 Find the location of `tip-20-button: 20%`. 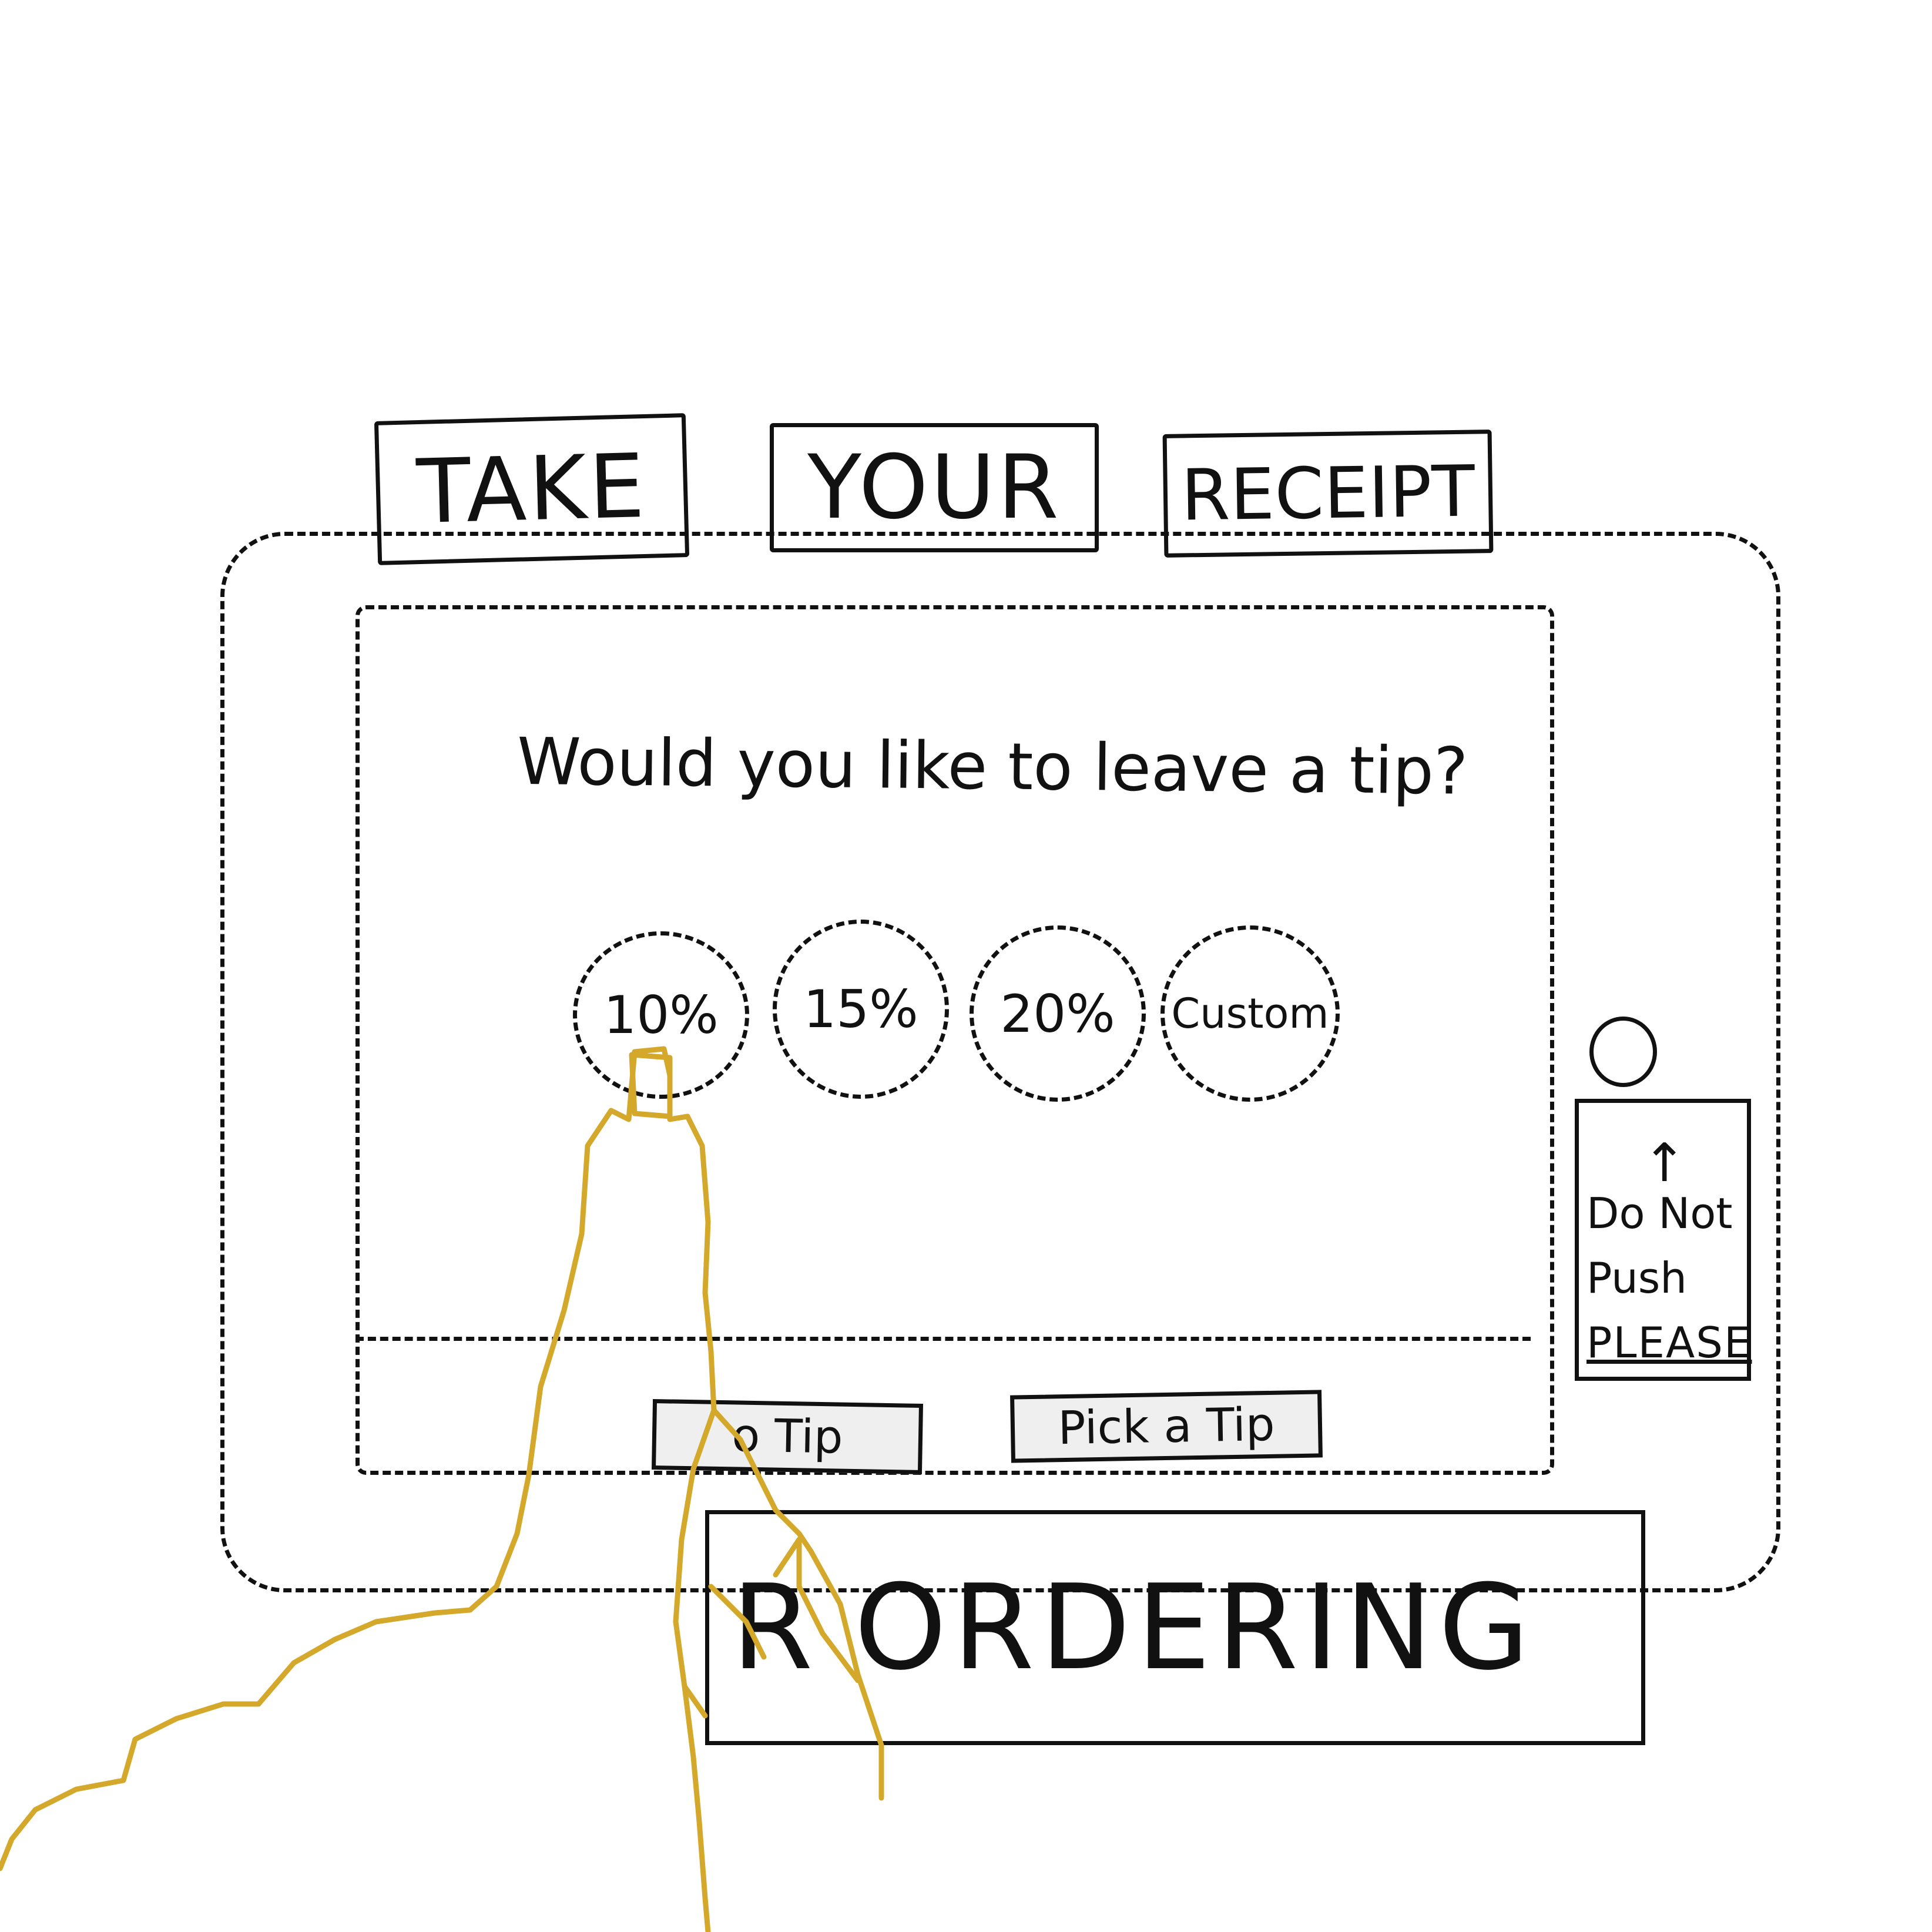

tip-20-button: 20% is located at coordinates (1058, 1014).